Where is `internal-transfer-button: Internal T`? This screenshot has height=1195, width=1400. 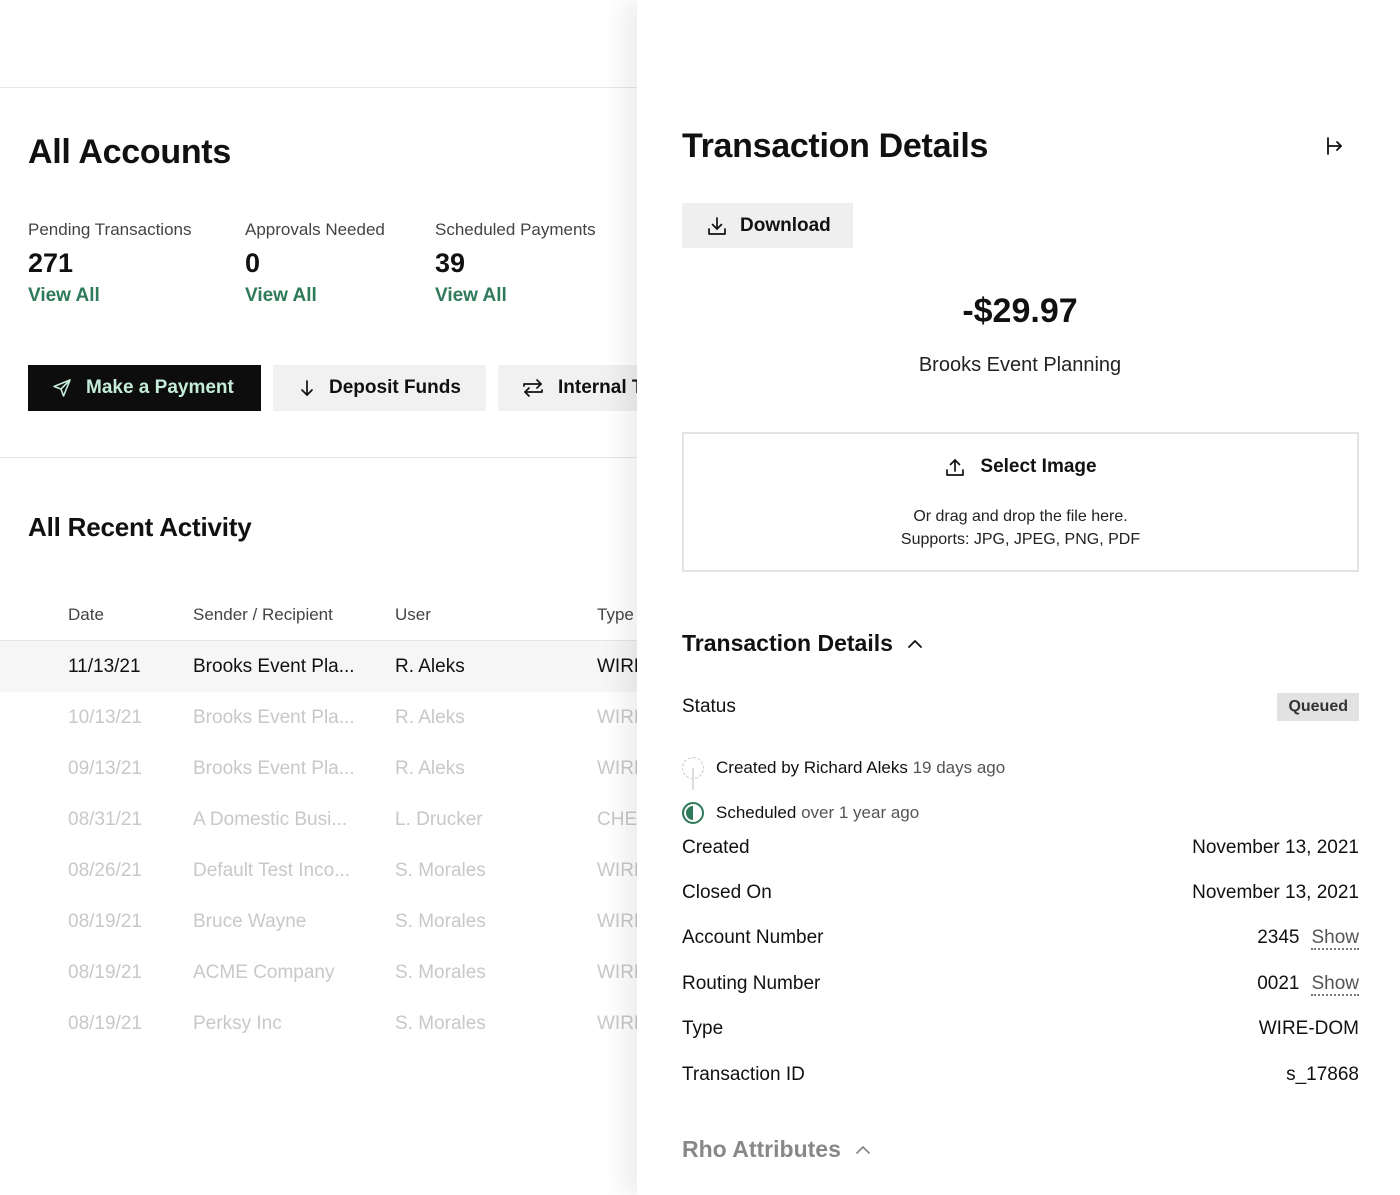
internal-transfer-button: Internal T is located at coordinates (578, 388).